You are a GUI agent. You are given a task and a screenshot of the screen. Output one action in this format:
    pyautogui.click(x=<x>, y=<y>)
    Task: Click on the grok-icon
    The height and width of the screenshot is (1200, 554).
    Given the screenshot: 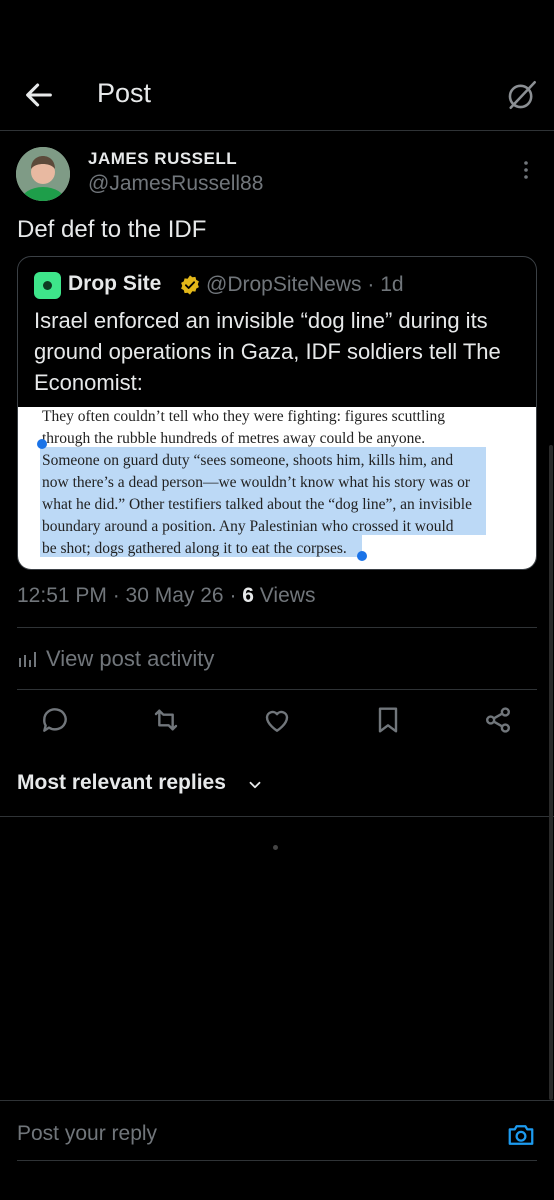 What is the action you would take?
    pyautogui.click(x=522, y=95)
    